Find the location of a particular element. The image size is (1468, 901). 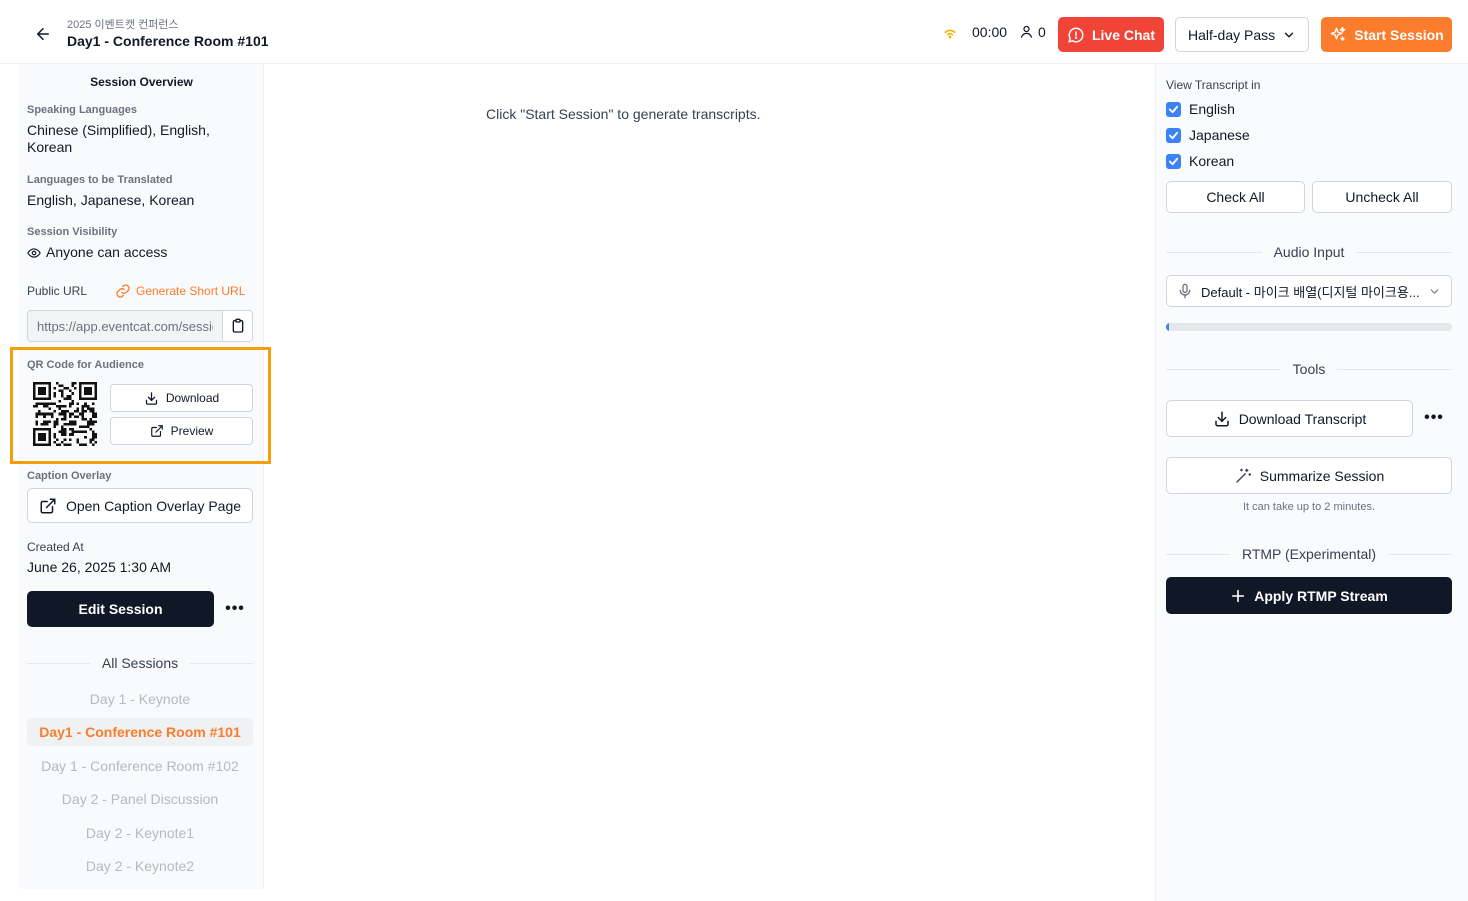

language-label: English is located at coordinates (1212, 109).